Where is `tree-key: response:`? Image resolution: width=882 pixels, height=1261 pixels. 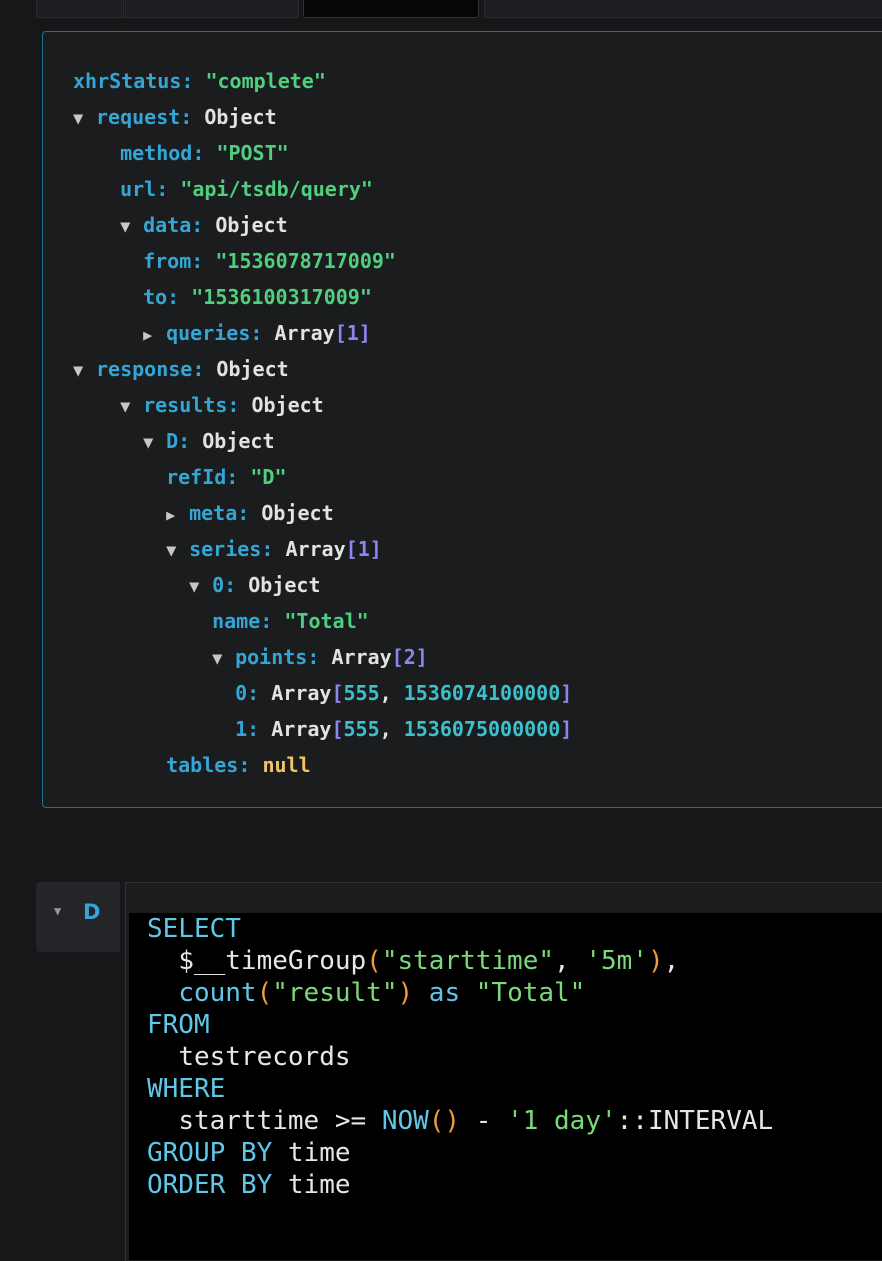
tree-key: response: is located at coordinates (150, 369).